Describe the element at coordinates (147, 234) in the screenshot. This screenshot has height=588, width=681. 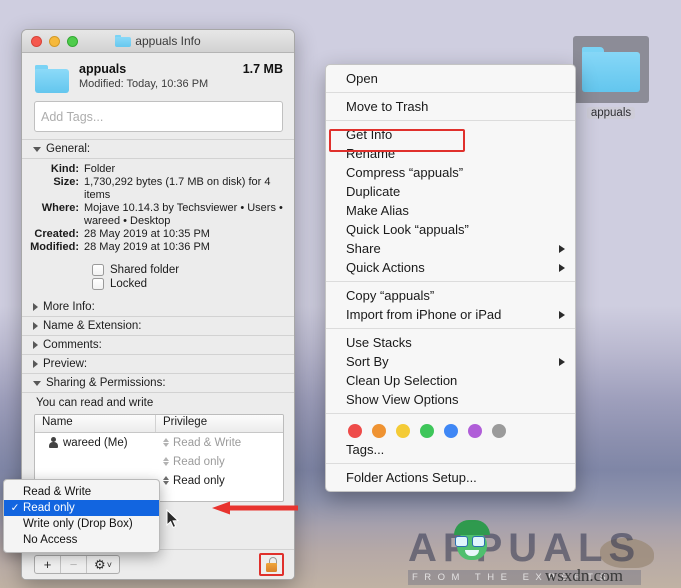
I see `info-value: 28 May 2019 at 10:35 PM` at that location.